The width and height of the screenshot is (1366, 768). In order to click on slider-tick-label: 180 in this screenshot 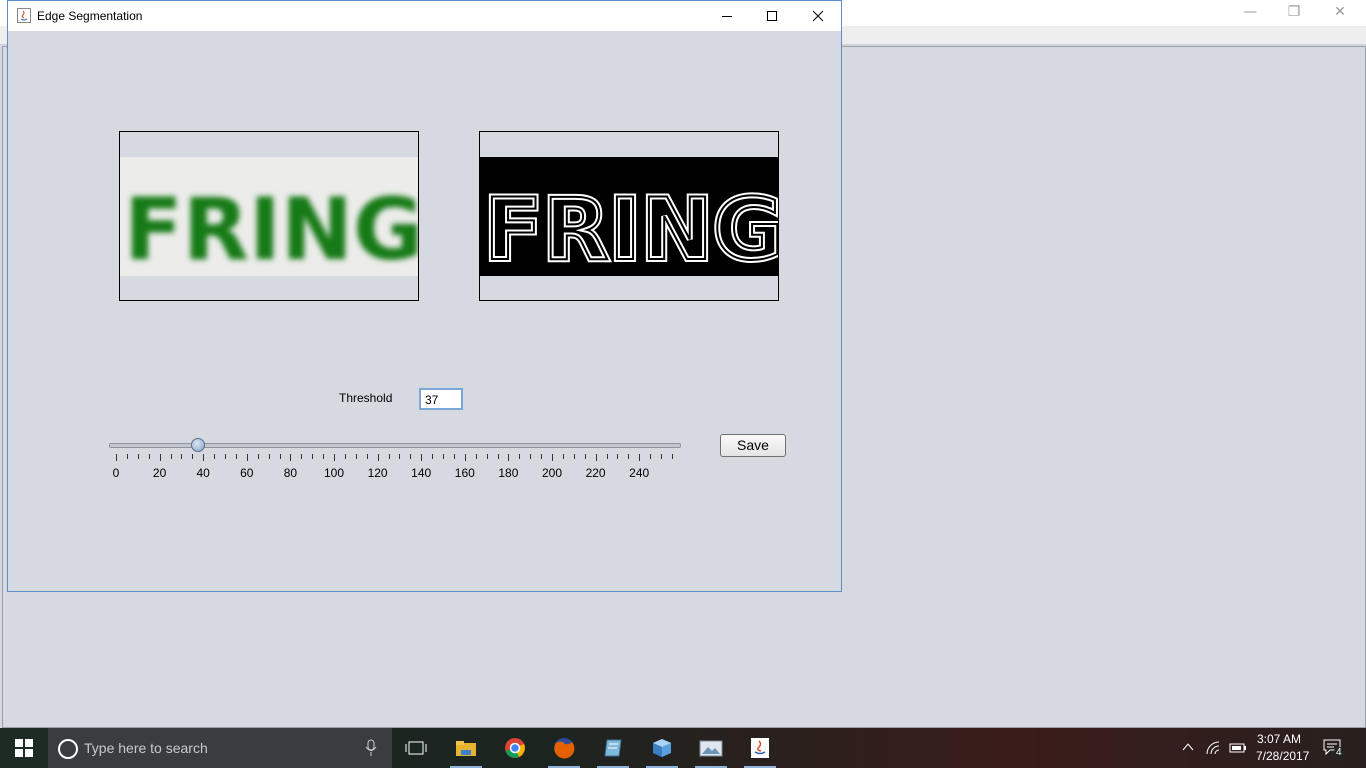, I will do `click(508, 473)`.